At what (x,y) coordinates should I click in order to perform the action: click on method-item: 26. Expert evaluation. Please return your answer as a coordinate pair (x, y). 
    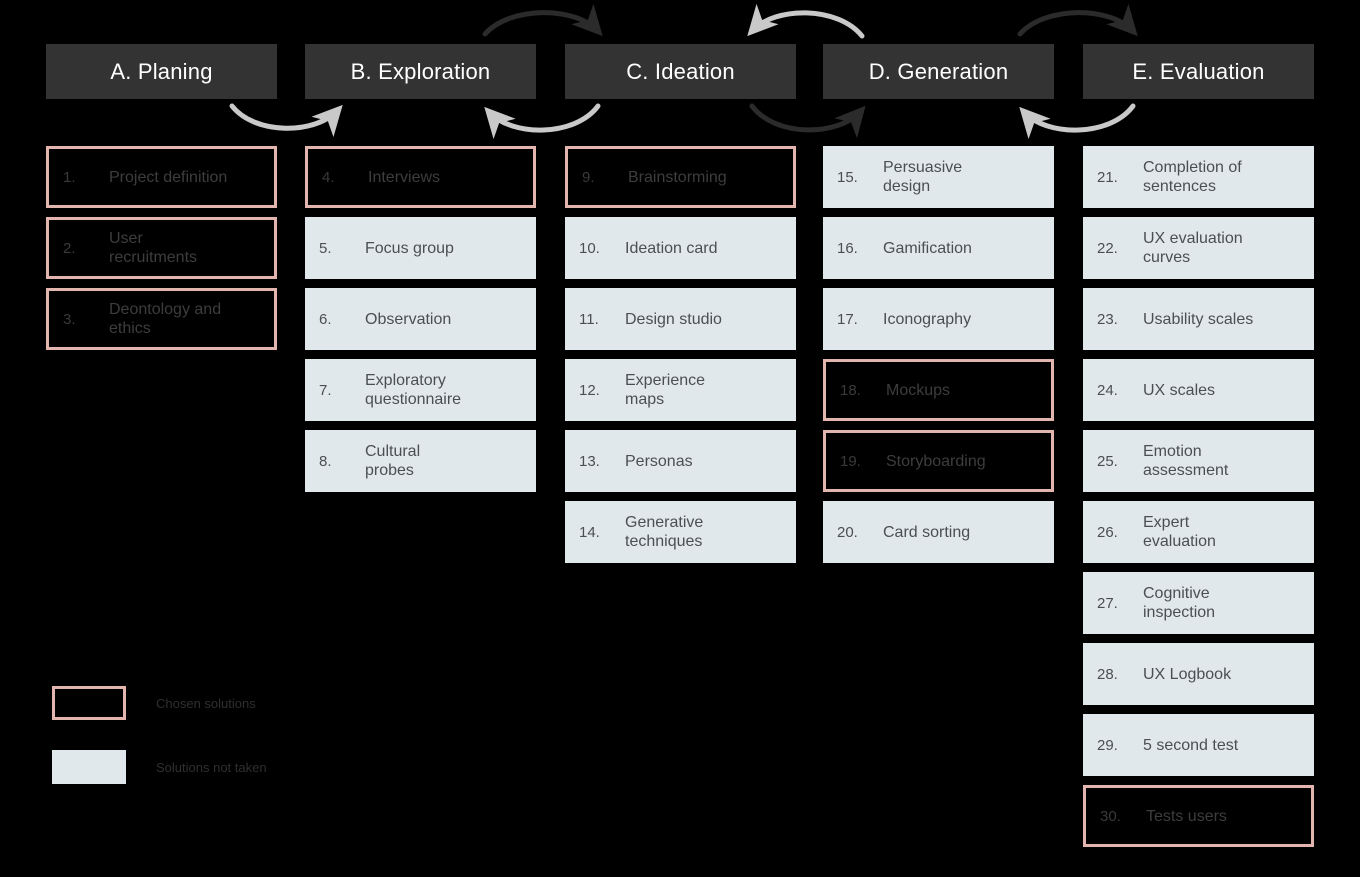
    Looking at the image, I should click on (1198, 532).